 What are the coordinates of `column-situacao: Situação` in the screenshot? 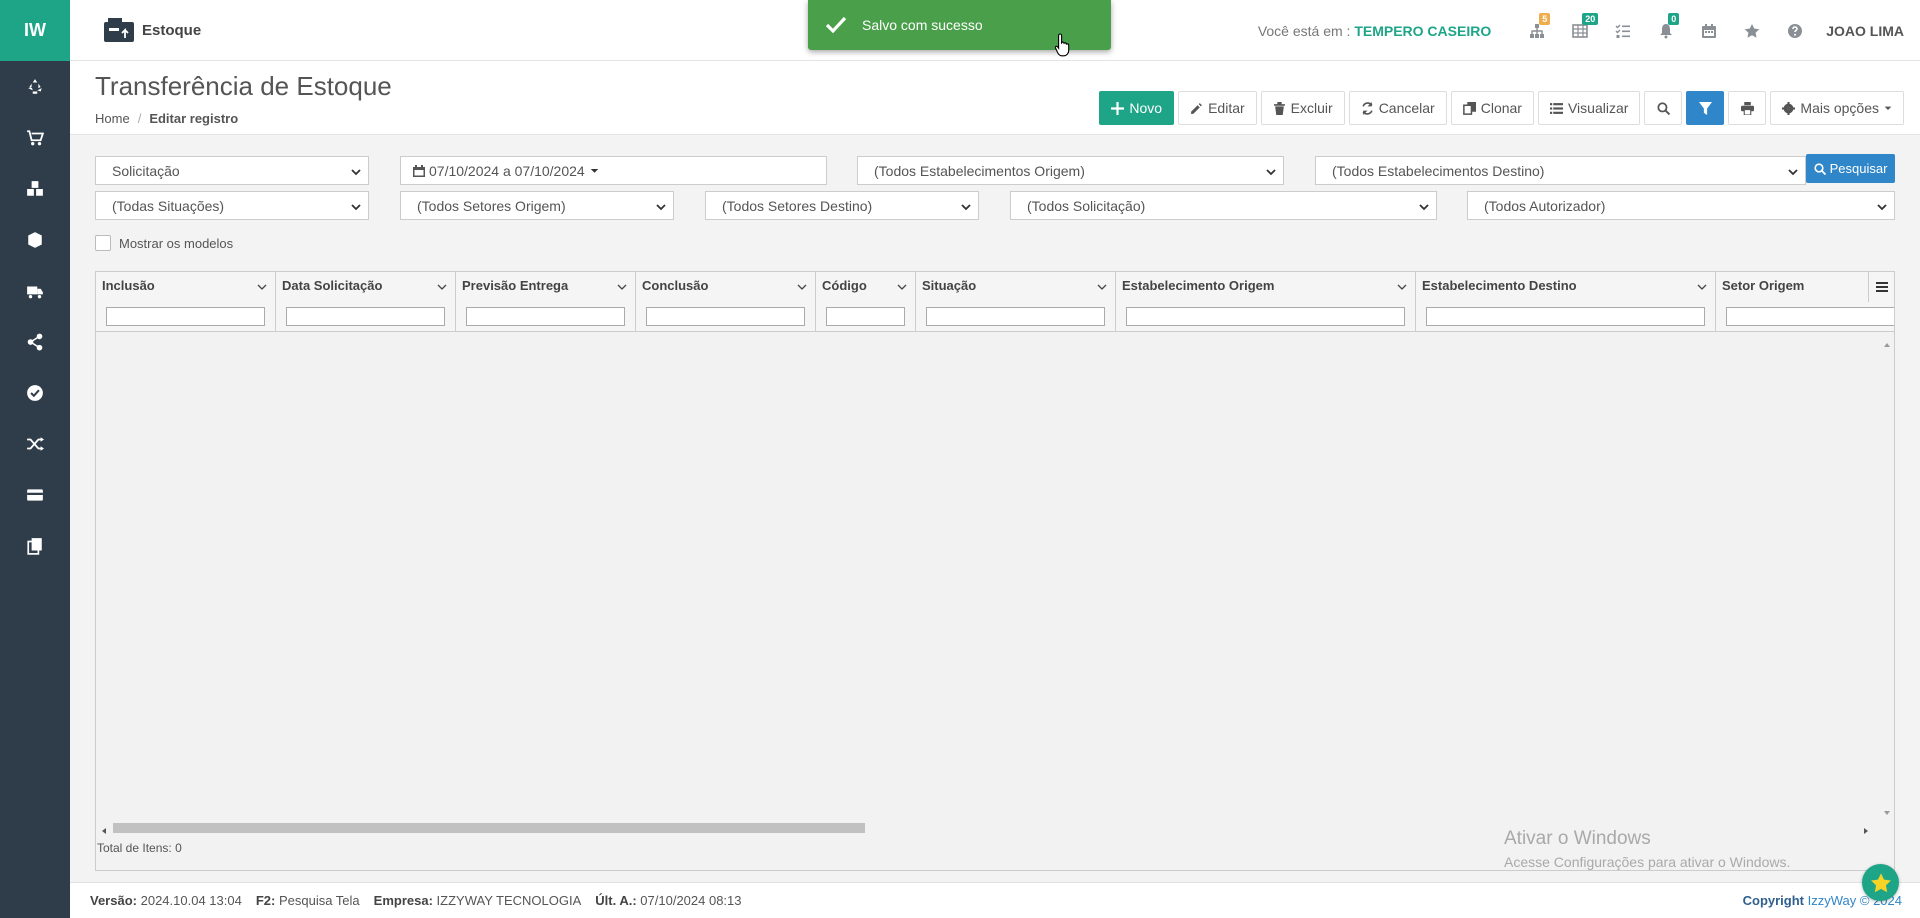 It's located at (1016, 302).